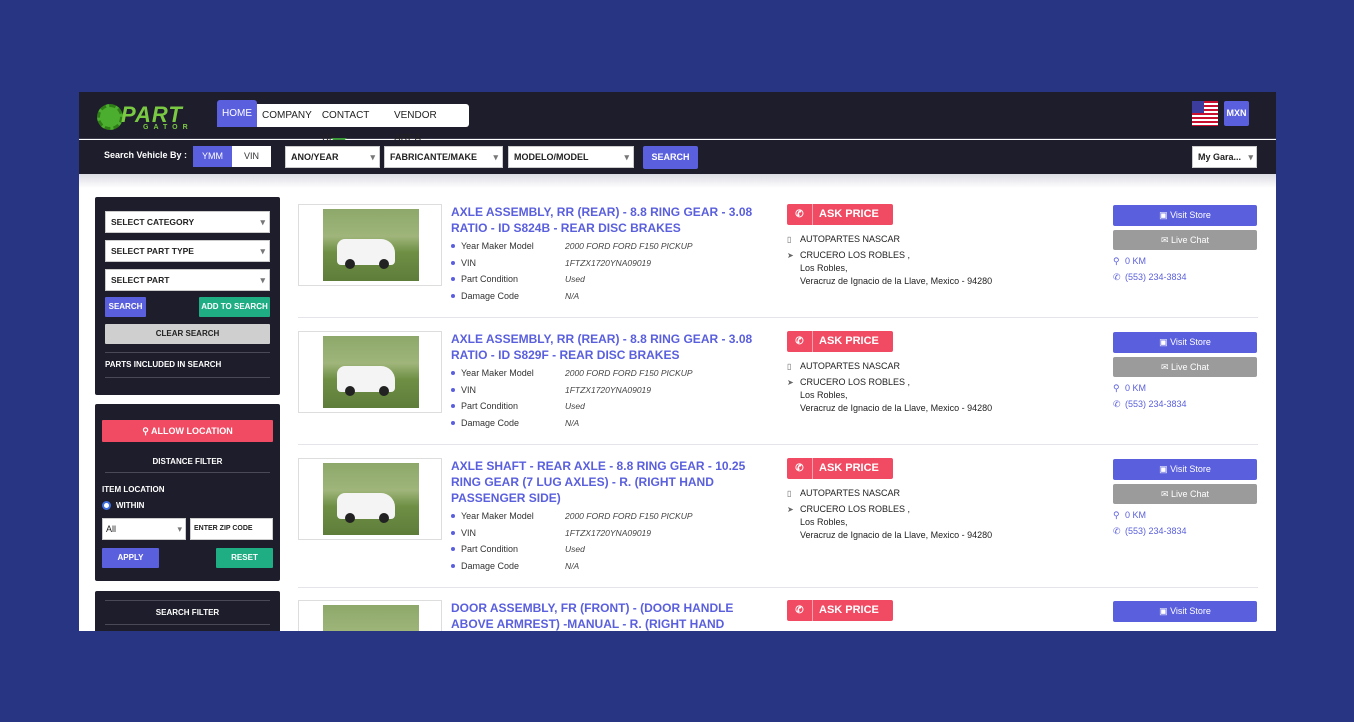 This screenshot has width=1354, height=722. I want to click on allow-location-button: ⚲ ALLOW LOCATION, so click(187, 431).